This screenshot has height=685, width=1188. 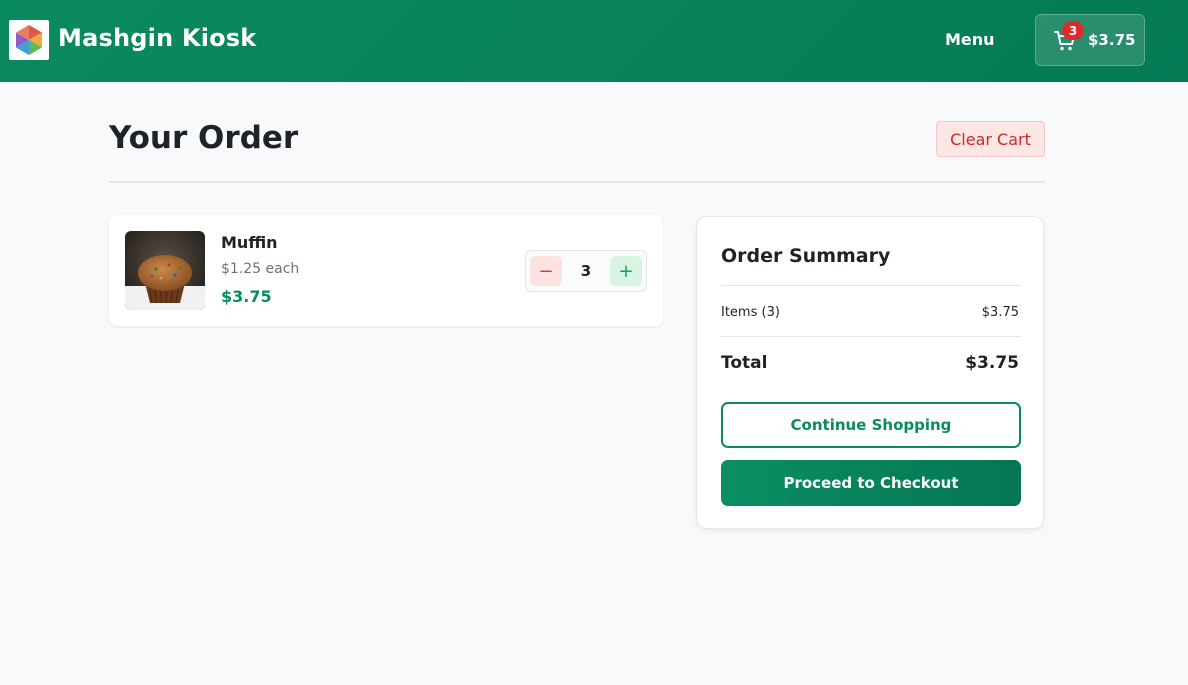 I want to click on cube-logo-icon, so click(x=29, y=40).